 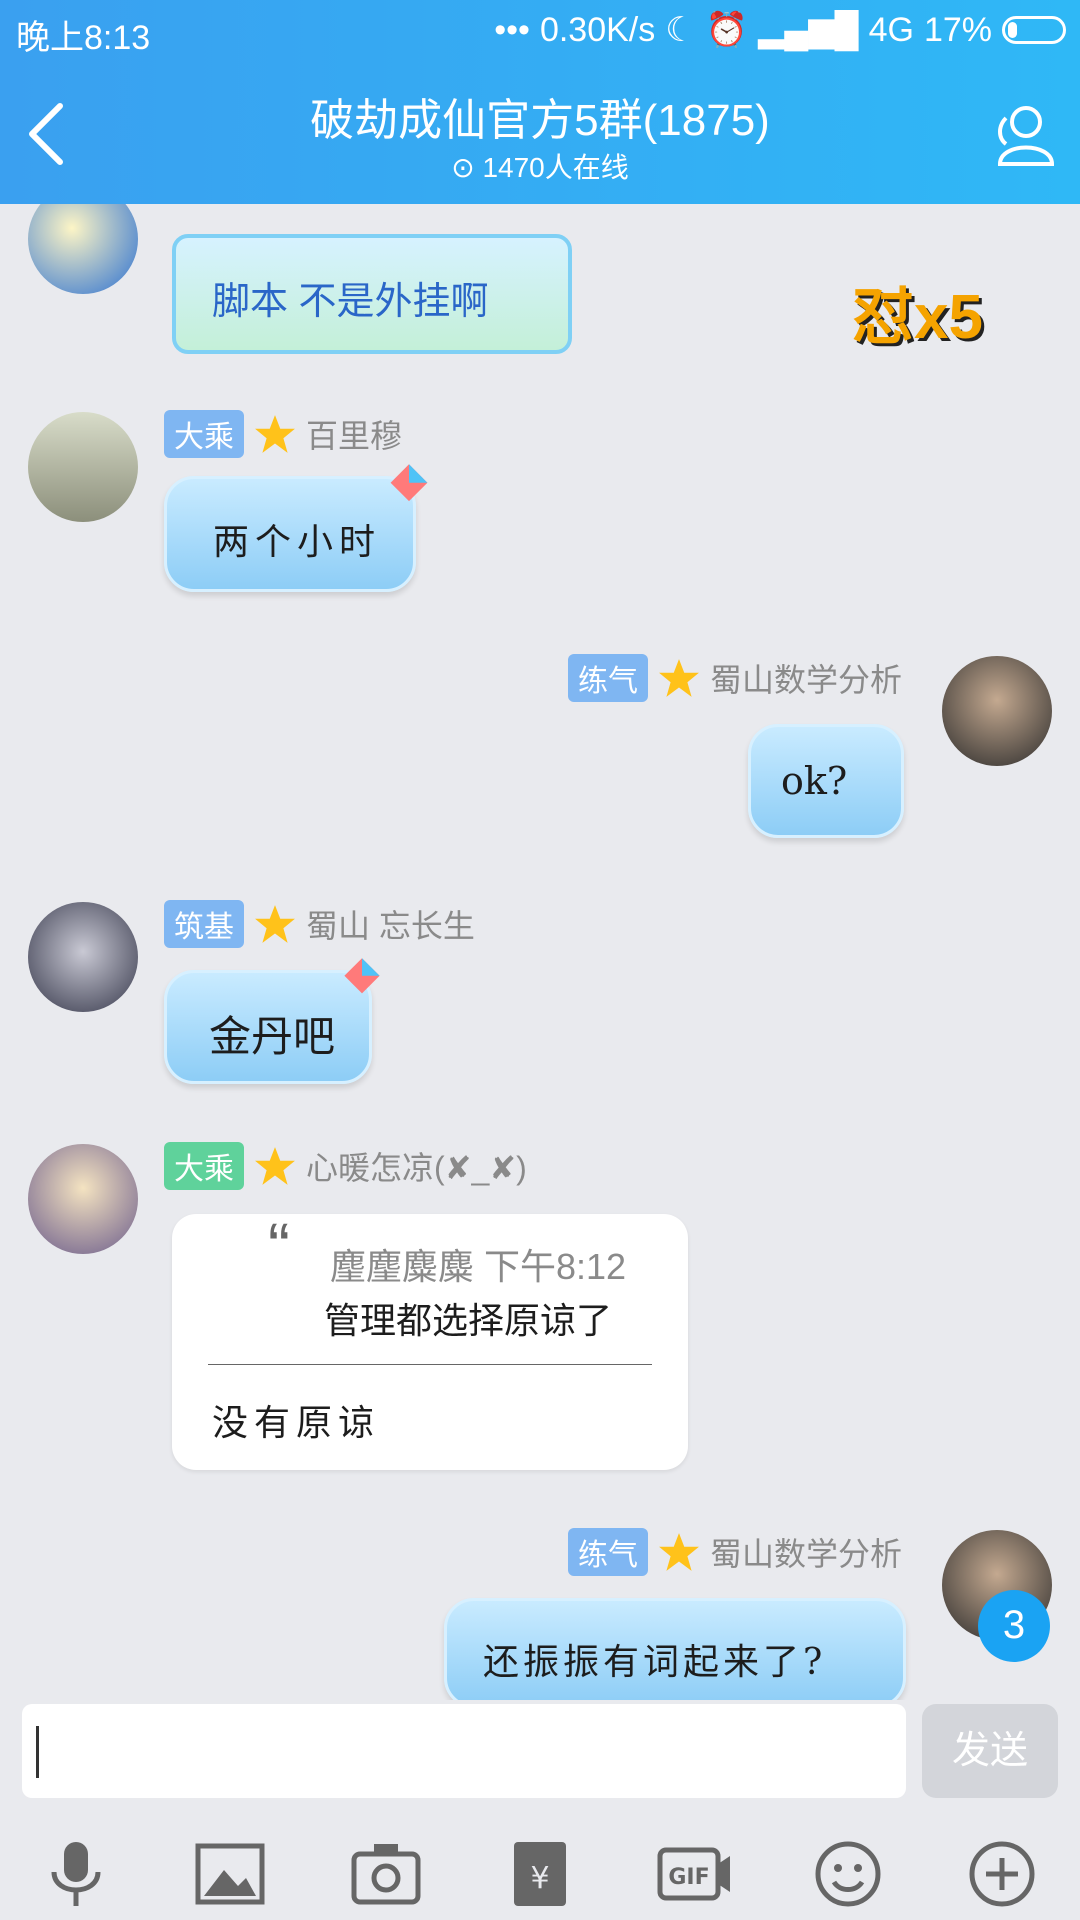 What do you see at coordinates (727, 30) in the screenshot?
I see `alarm-icon: ⏰` at bounding box center [727, 30].